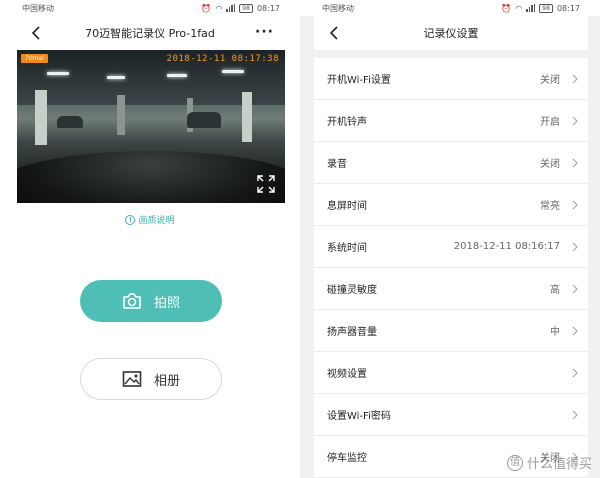 Image resolution: width=600 pixels, height=478 pixels. Describe the element at coordinates (451, 331) in the screenshot. I see `settings-row: 扬声器音量 中` at that location.